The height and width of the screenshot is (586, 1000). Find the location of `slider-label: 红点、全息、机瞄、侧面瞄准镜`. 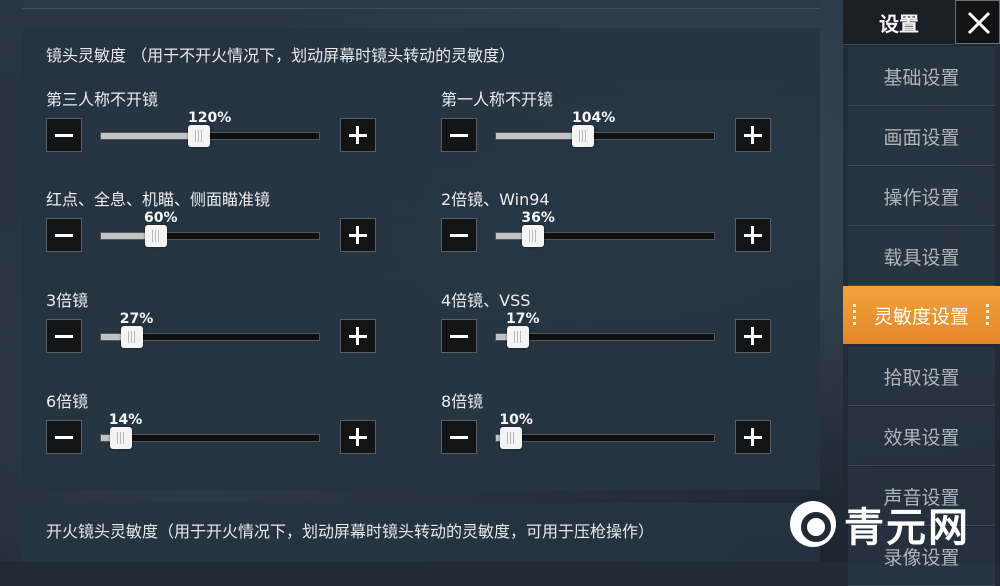

slider-label: 红点、全息、机瞄、侧面瞄准镜 is located at coordinates (158, 199).